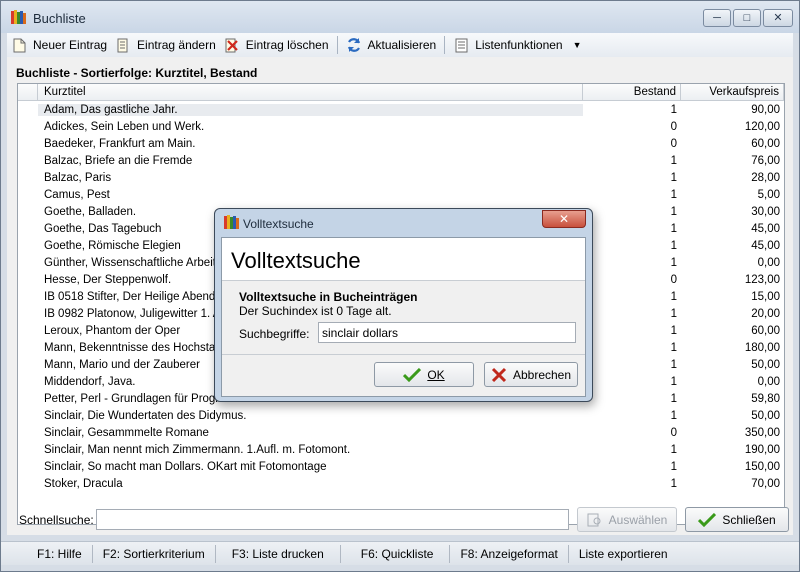 Image resolution: width=800 pixels, height=572 pixels. I want to click on cell-title: Baedeker, Frankfurt am Main., so click(120, 143).